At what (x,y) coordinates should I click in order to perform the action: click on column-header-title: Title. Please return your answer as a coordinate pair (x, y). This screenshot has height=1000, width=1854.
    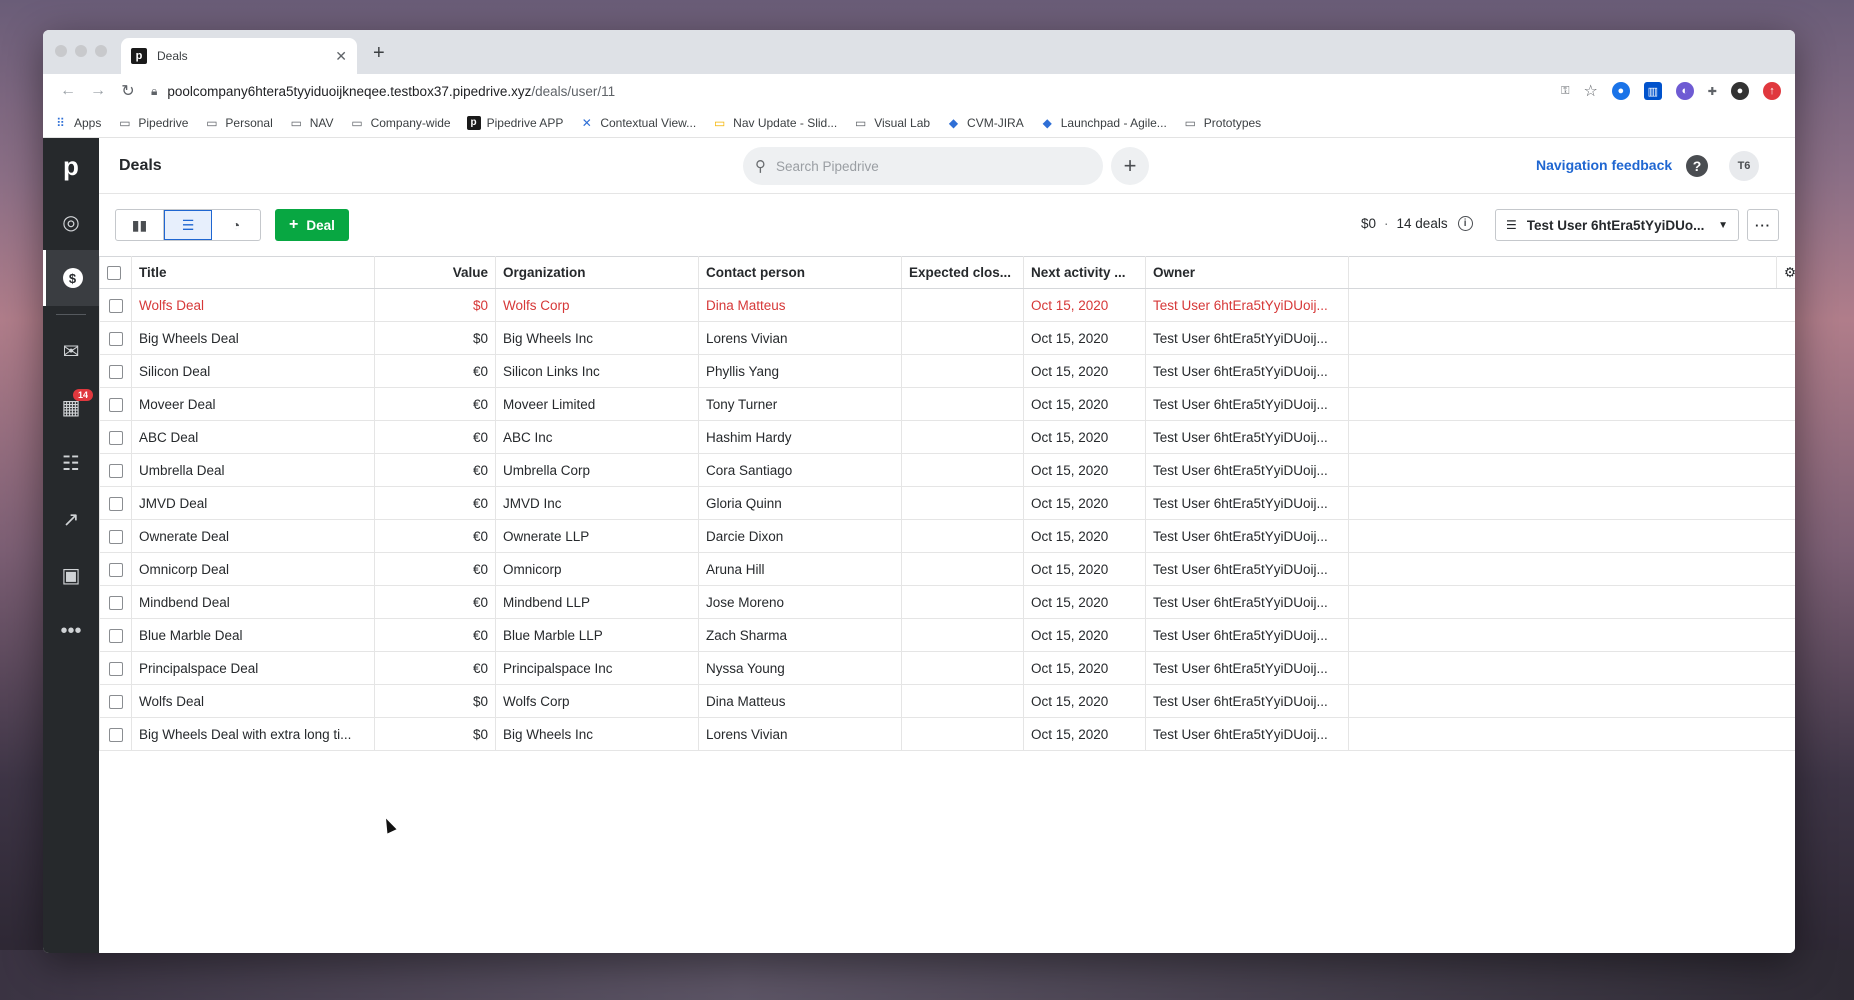
    Looking at the image, I should click on (253, 272).